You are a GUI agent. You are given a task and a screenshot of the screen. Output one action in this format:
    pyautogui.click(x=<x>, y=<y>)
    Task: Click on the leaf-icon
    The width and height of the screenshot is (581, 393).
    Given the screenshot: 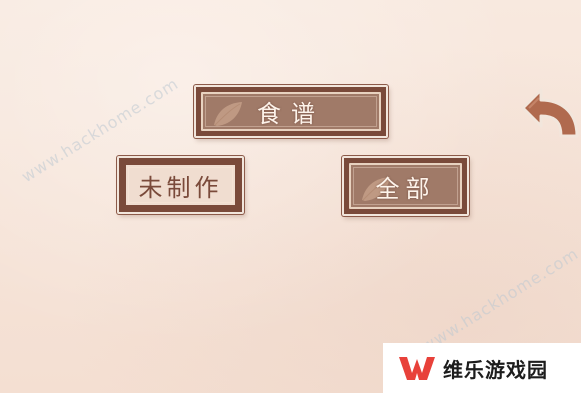 What is the action you would take?
    pyautogui.click(x=228, y=114)
    